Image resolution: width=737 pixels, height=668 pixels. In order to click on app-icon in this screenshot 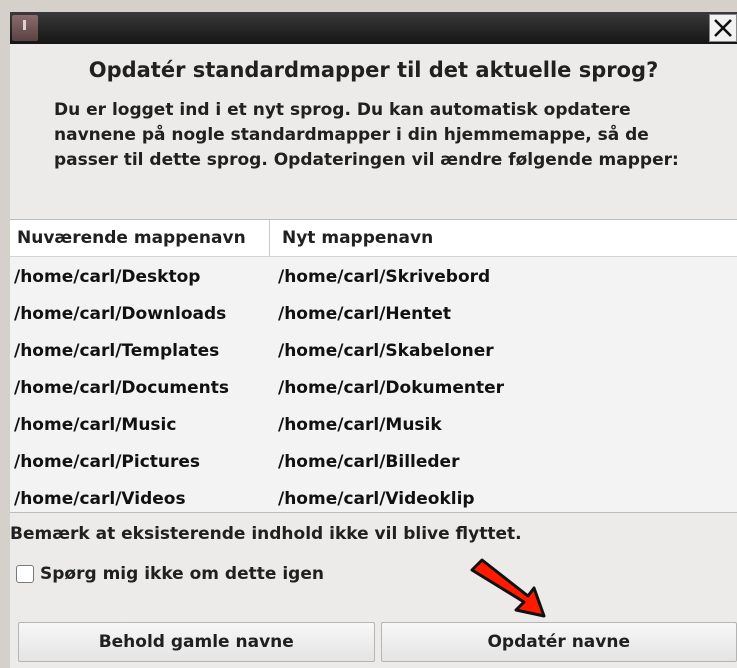, I will do `click(25, 28)`.